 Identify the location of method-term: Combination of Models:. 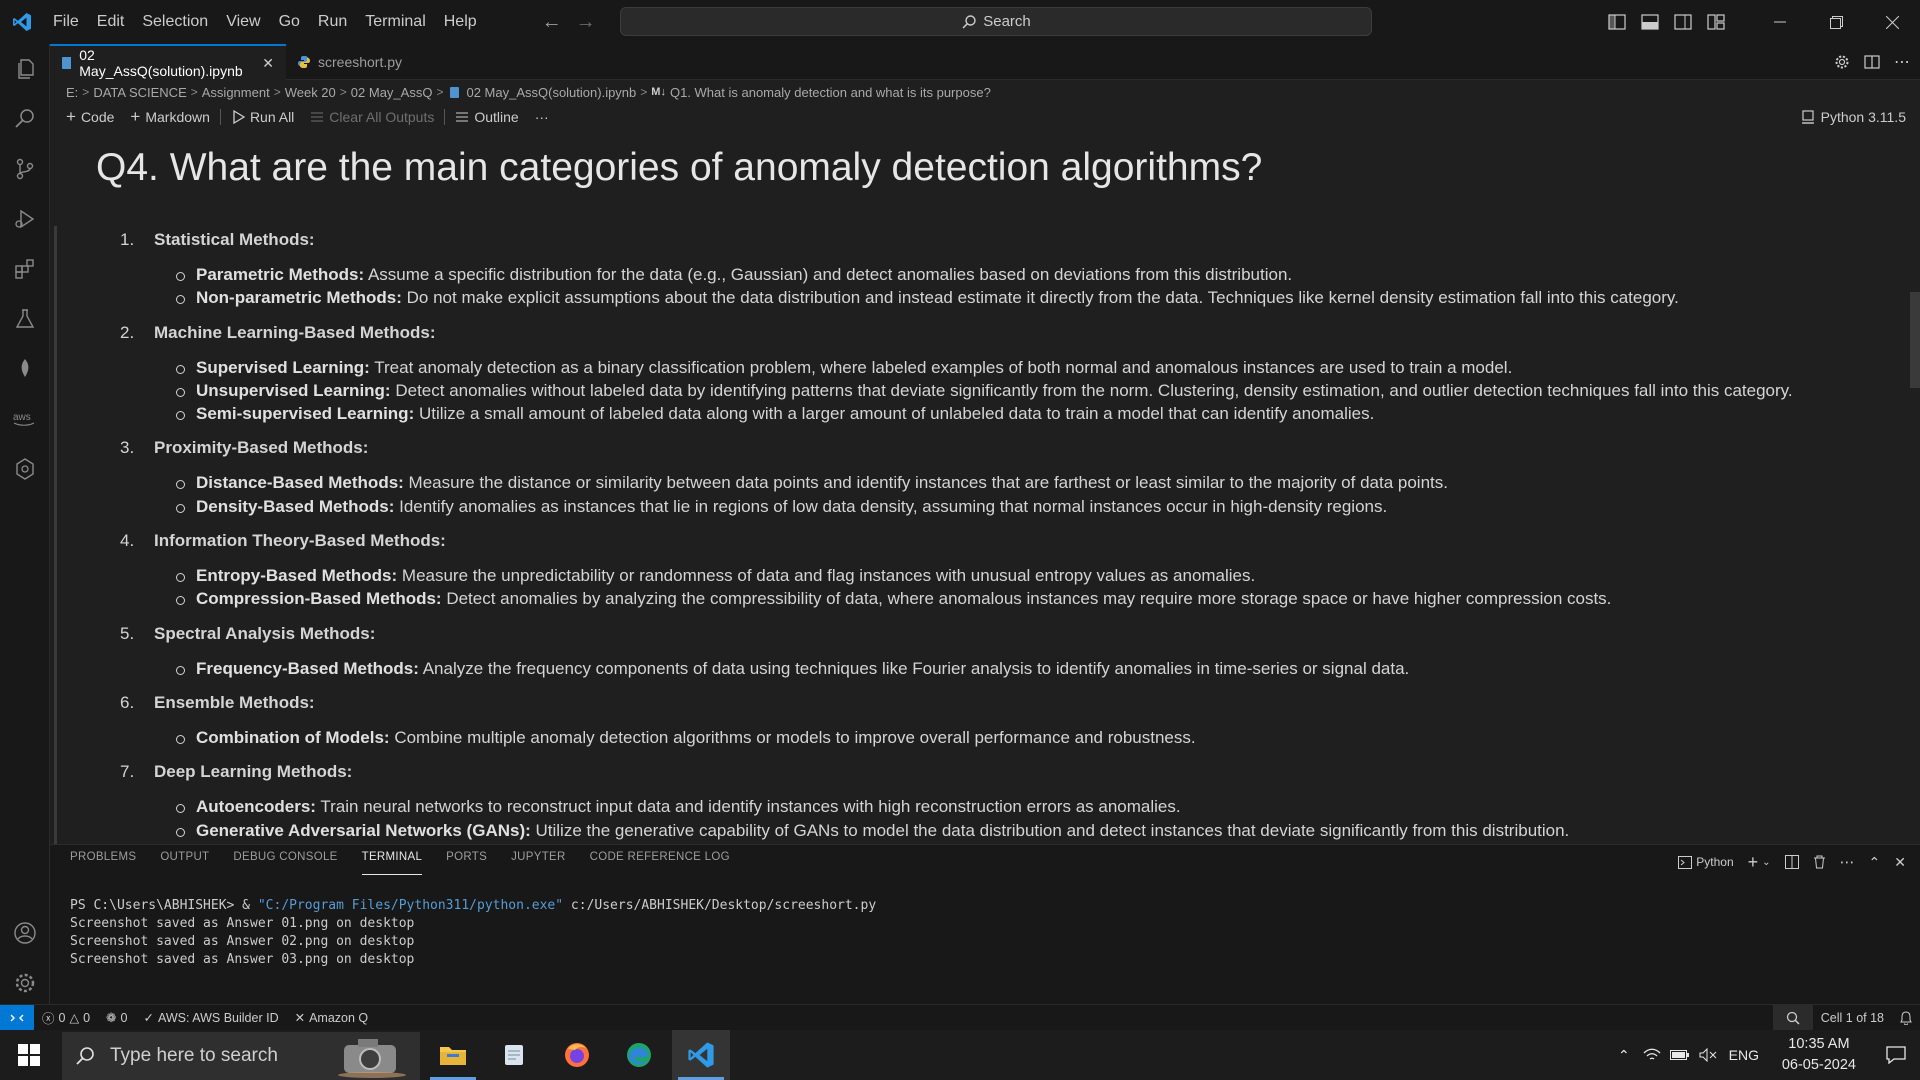
(293, 737).